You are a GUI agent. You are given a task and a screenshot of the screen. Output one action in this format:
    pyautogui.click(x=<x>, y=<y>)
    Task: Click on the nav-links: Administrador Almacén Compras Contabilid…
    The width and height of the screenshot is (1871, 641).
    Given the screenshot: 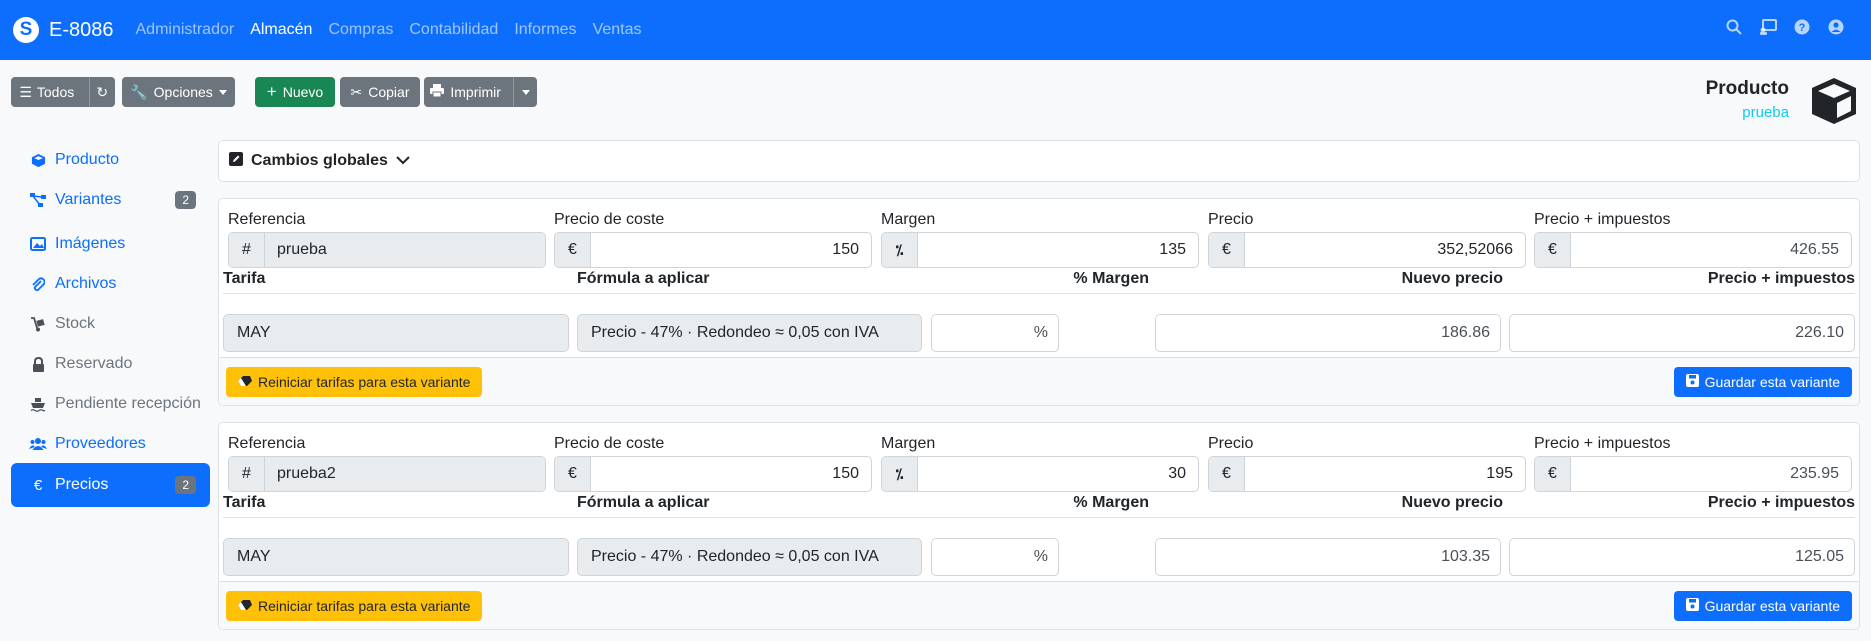 What is the action you would take?
    pyautogui.click(x=397, y=30)
    